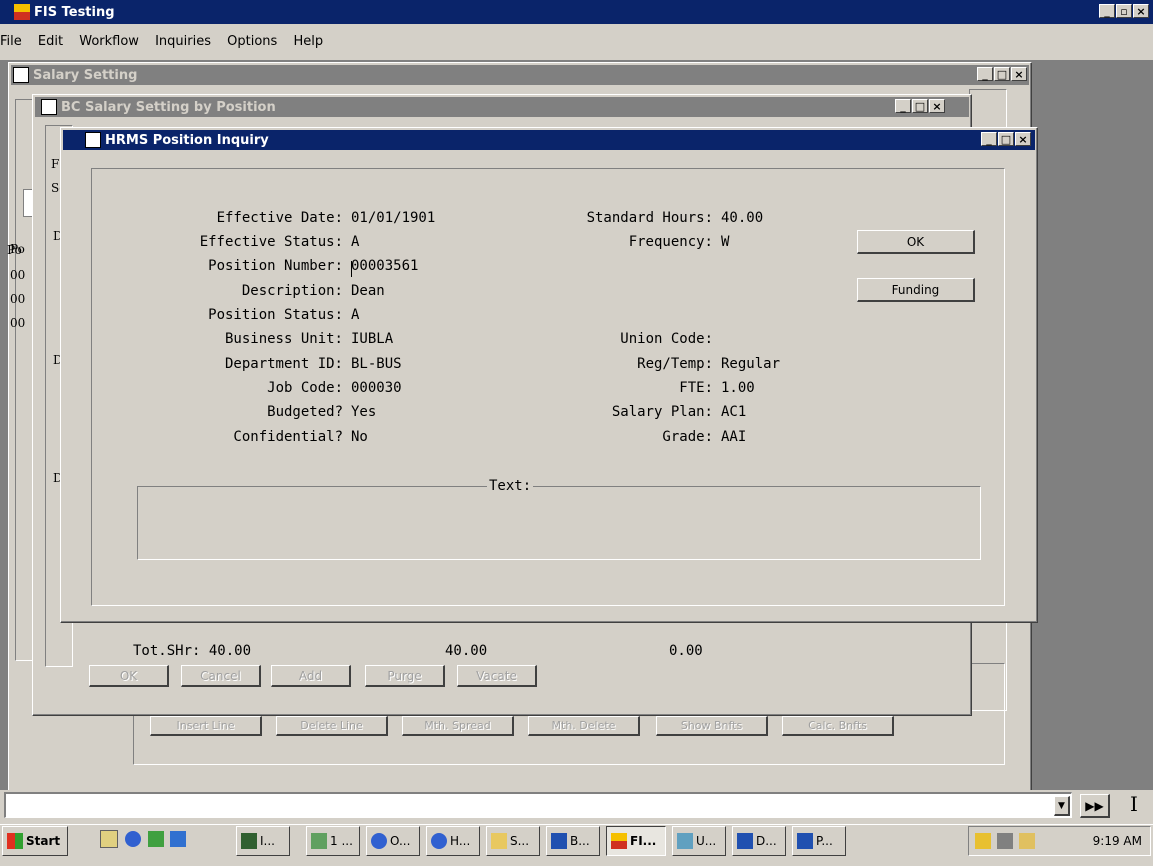  What do you see at coordinates (355, 315) in the screenshot?
I see `position-status-value: A` at bounding box center [355, 315].